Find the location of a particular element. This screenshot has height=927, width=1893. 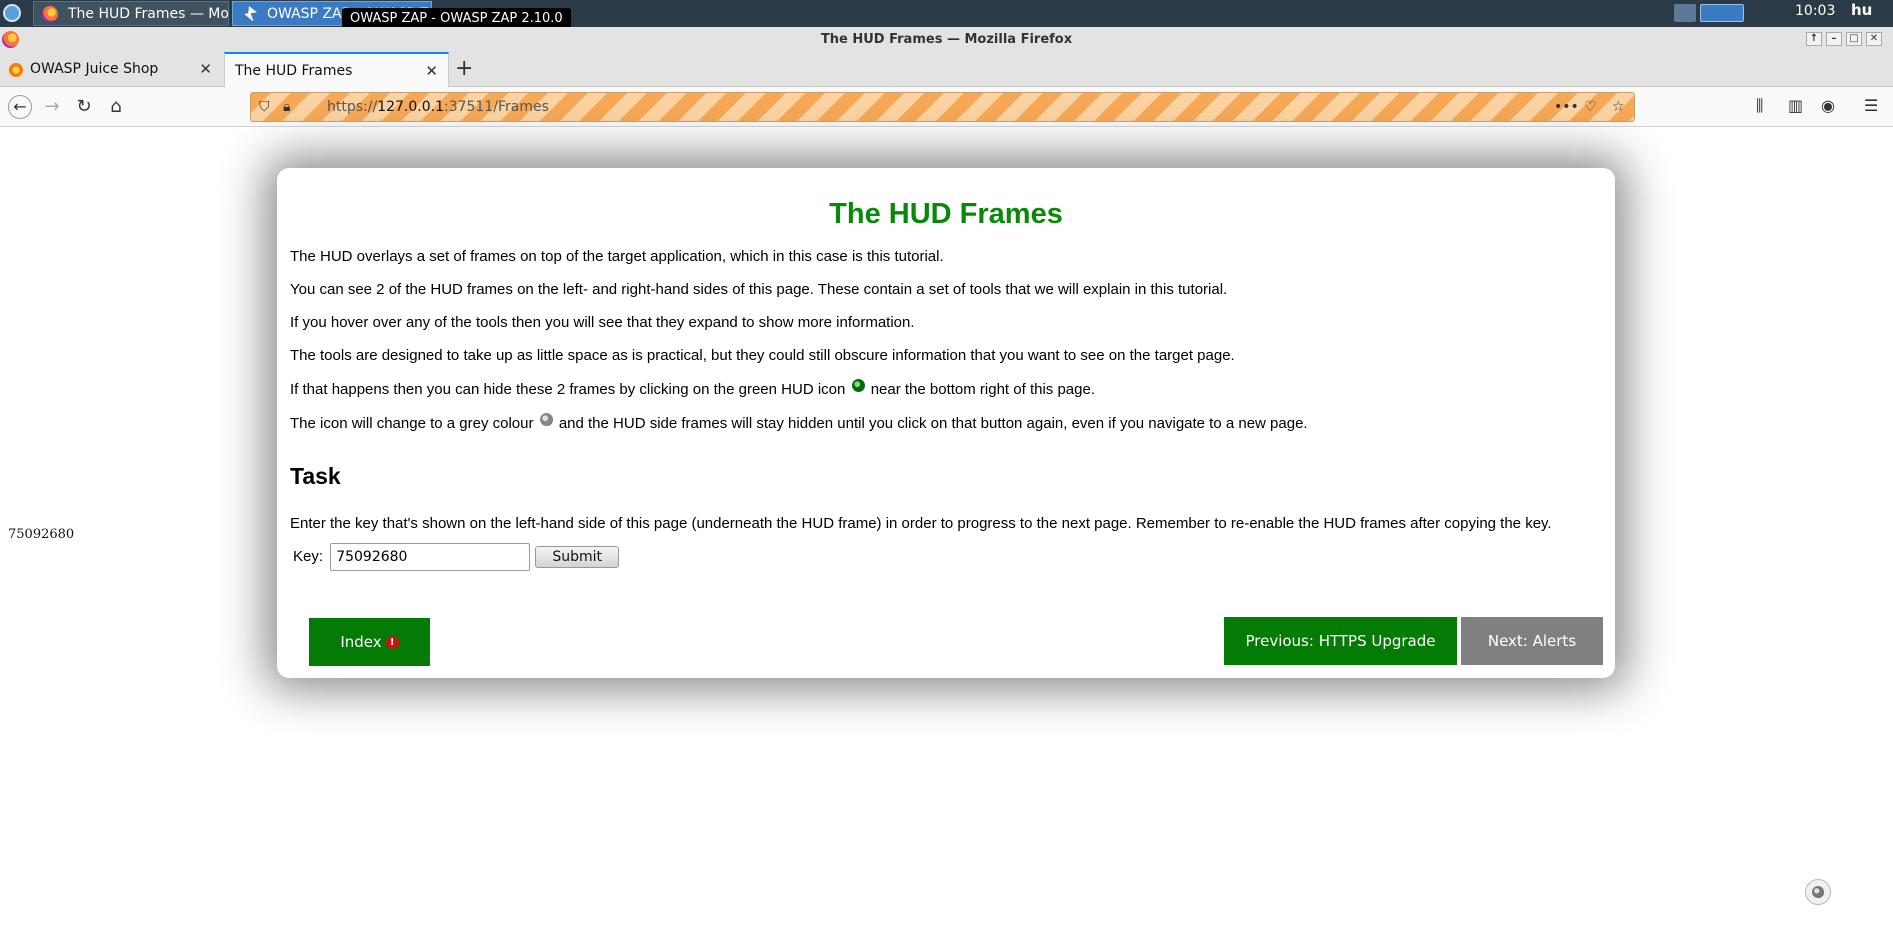

keyboard-layout: hu is located at coordinates (1861, 10).